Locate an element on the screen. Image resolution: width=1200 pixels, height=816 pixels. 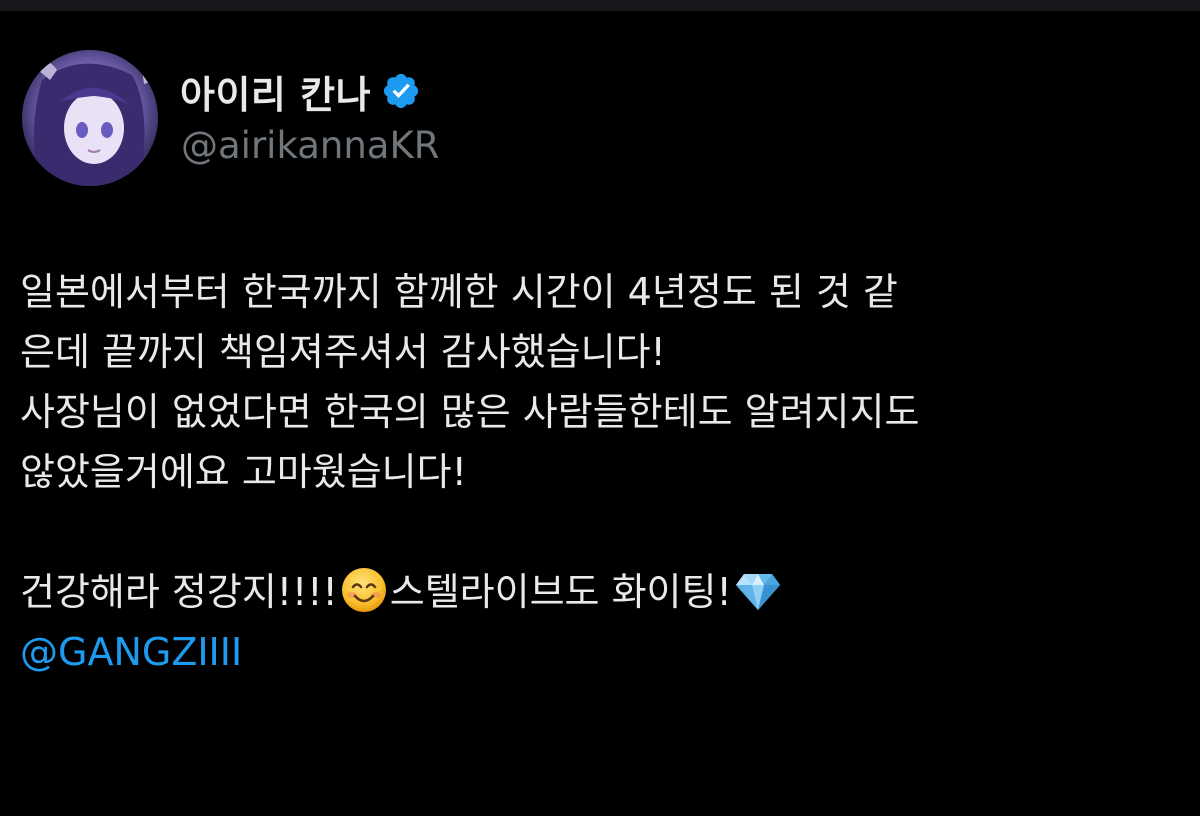
handle: @airikannaKR is located at coordinates (310, 145).